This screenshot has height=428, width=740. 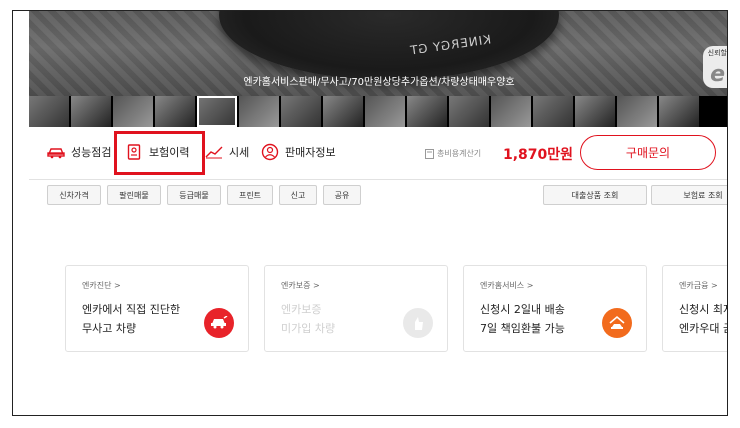 I want to click on card-category: 엔카금융 >, so click(x=698, y=285).